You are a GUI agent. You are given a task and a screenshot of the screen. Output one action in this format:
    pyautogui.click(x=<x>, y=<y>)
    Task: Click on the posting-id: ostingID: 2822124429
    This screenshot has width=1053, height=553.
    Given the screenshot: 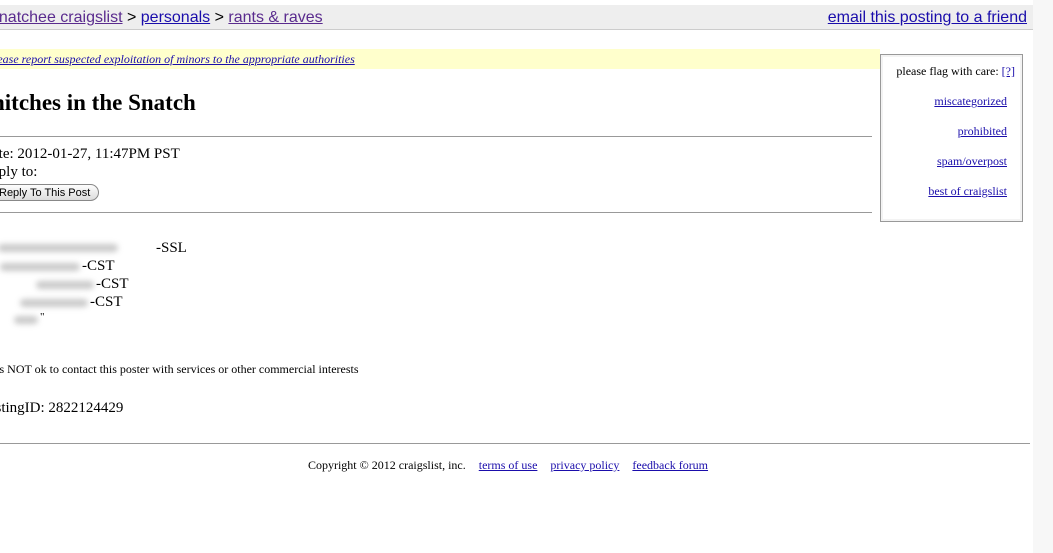 What is the action you would take?
    pyautogui.click(x=62, y=408)
    